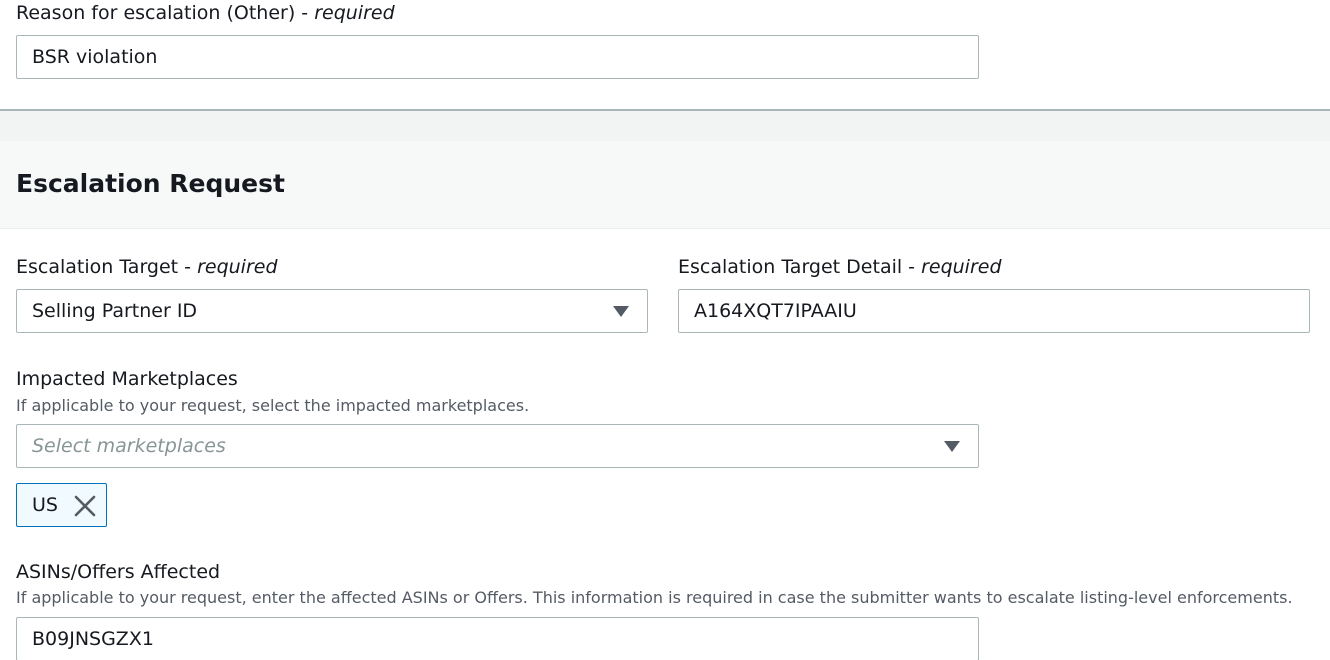 The width and height of the screenshot is (1330, 660). I want to click on reason-required-text: required, so click(354, 13).